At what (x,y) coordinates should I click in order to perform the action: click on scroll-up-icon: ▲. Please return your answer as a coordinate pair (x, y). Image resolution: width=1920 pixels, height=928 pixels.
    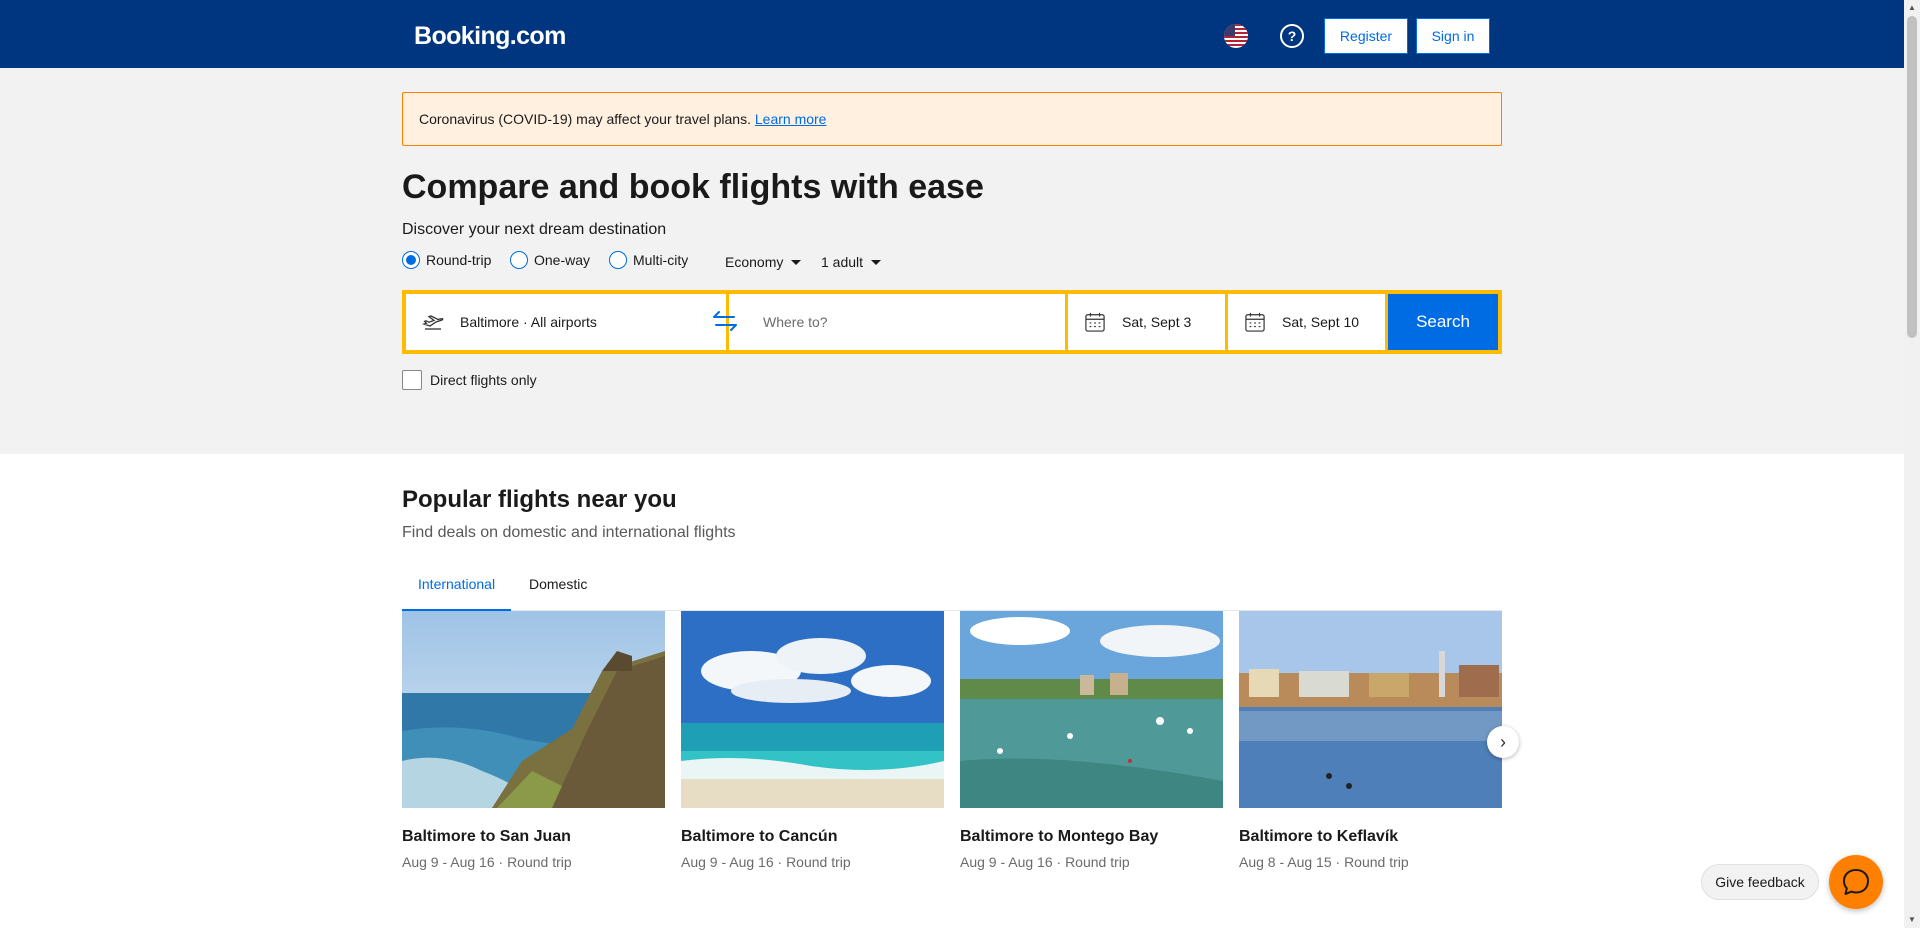
    Looking at the image, I should click on (1912, 8).